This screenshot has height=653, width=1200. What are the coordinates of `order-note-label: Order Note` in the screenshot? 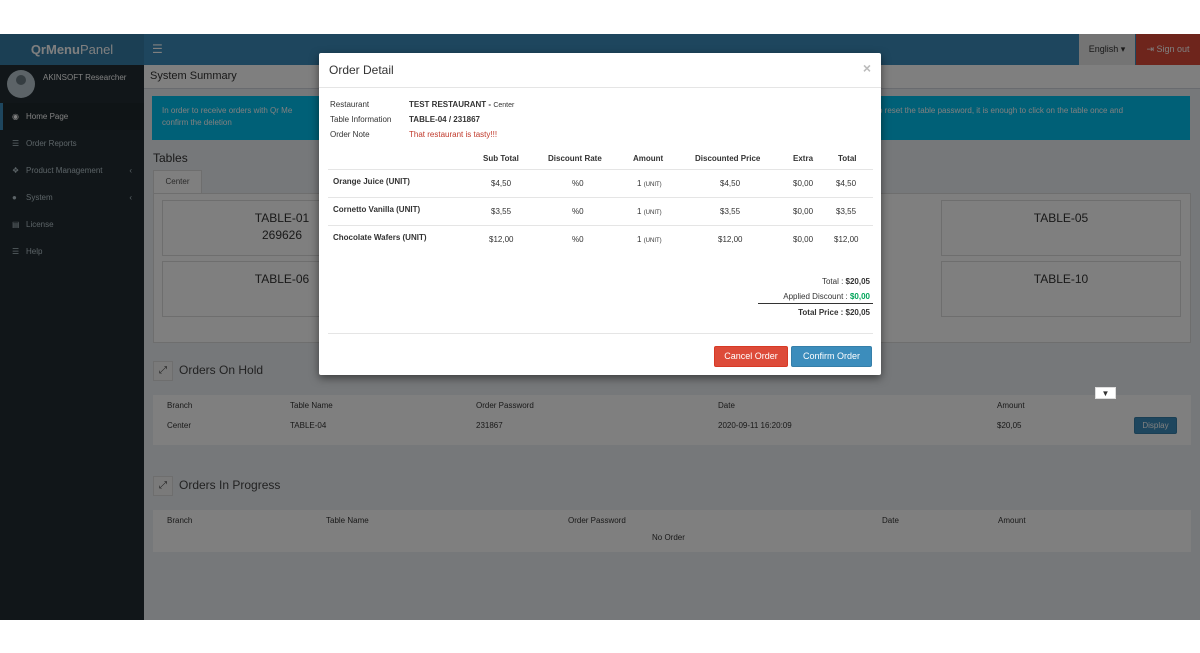 It's located at (350, 134).